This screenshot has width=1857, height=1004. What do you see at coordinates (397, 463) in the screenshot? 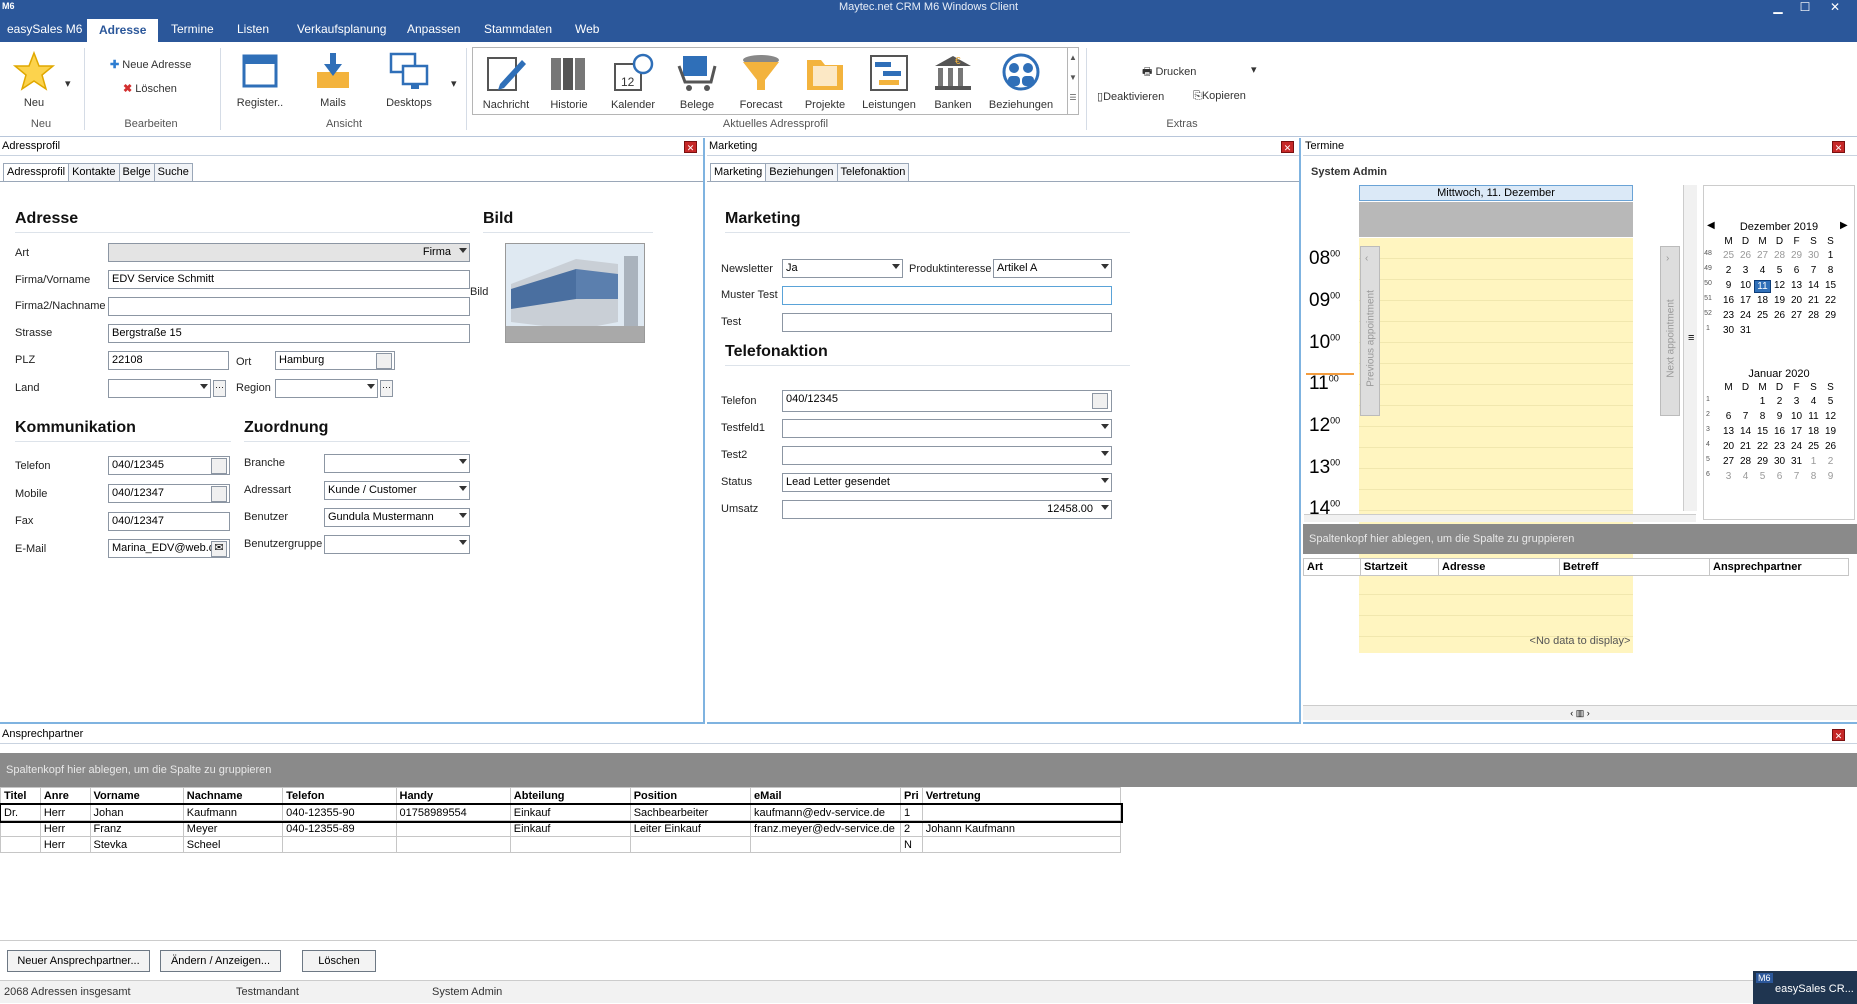
I see `branche-select` at bounding box center [397, 463].